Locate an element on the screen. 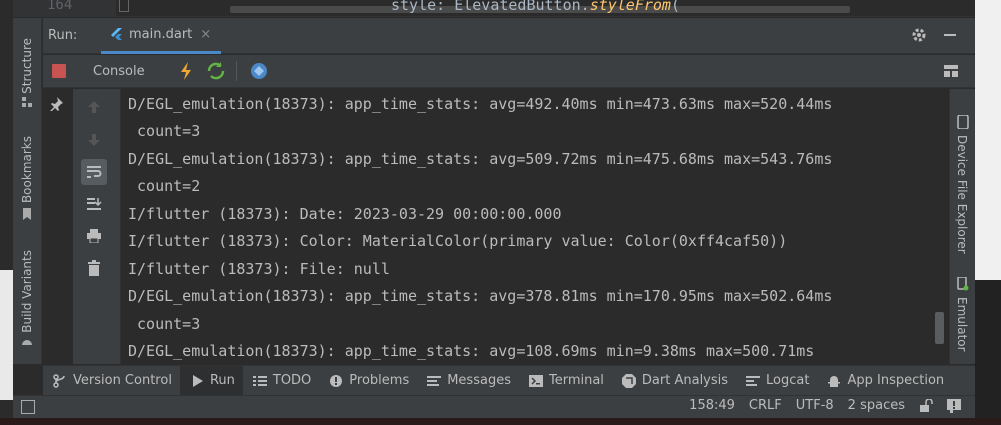 This screenshot has width=1001, height=425. left-tool-stripe: Structure Bookmarks Build Variants is located at coordinates (27, 191).